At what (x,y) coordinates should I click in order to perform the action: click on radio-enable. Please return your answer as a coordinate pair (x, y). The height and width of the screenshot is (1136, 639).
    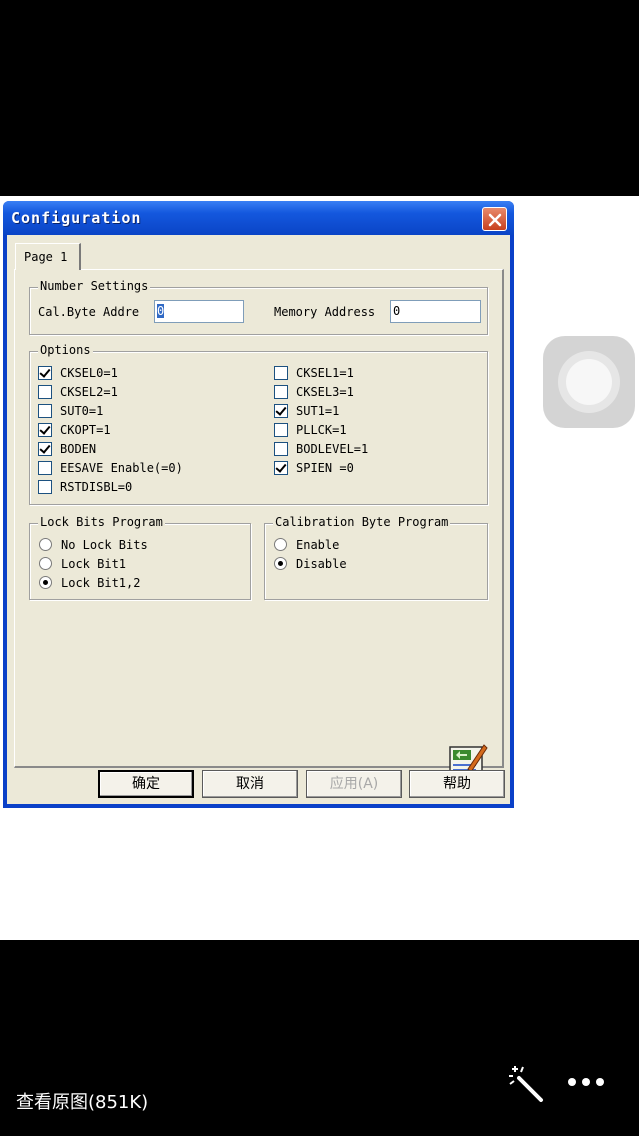
    Looking at the image, I should click on (280, 544).